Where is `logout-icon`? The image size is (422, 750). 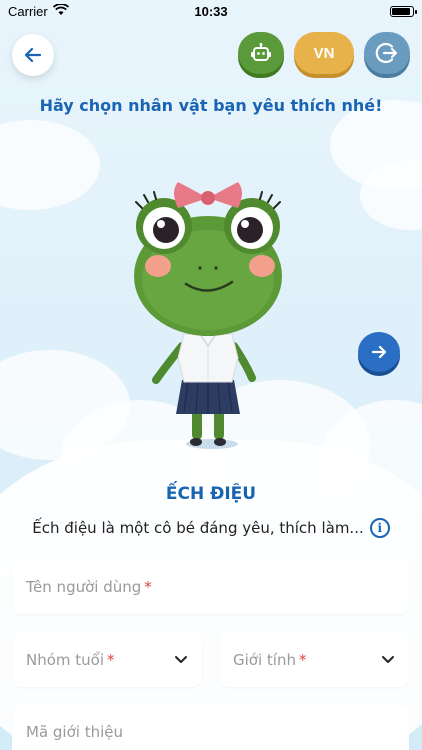 logout-icon is located at coordinates (386, 53).